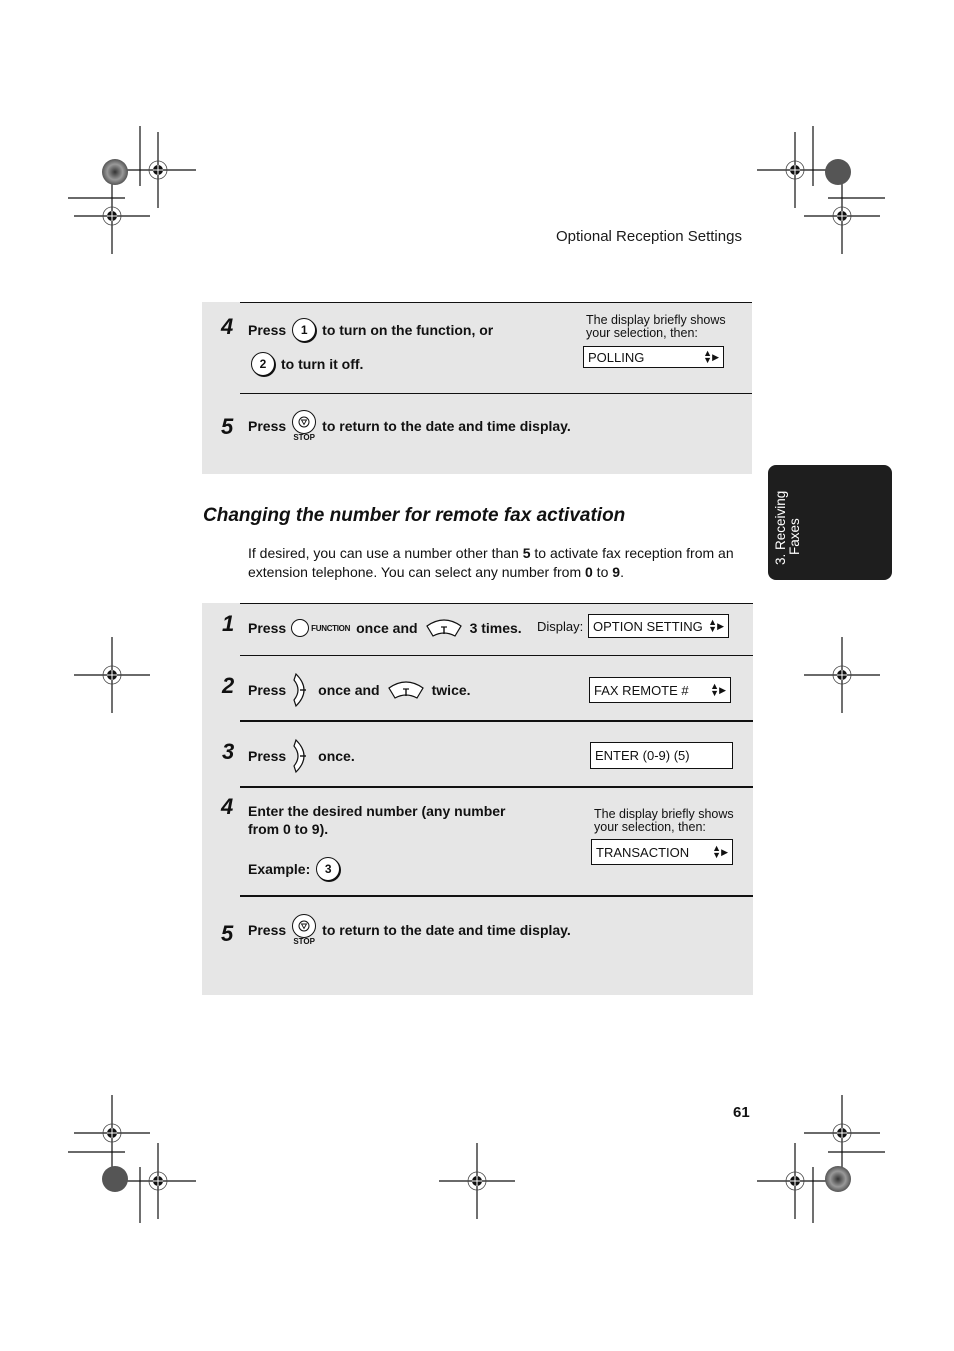 Image resolution: width=954 pixels, height=1351 pixels. I want to click on lcd-display: OPTION SETTING ▲ ▼ ▶, so click(658, 626).